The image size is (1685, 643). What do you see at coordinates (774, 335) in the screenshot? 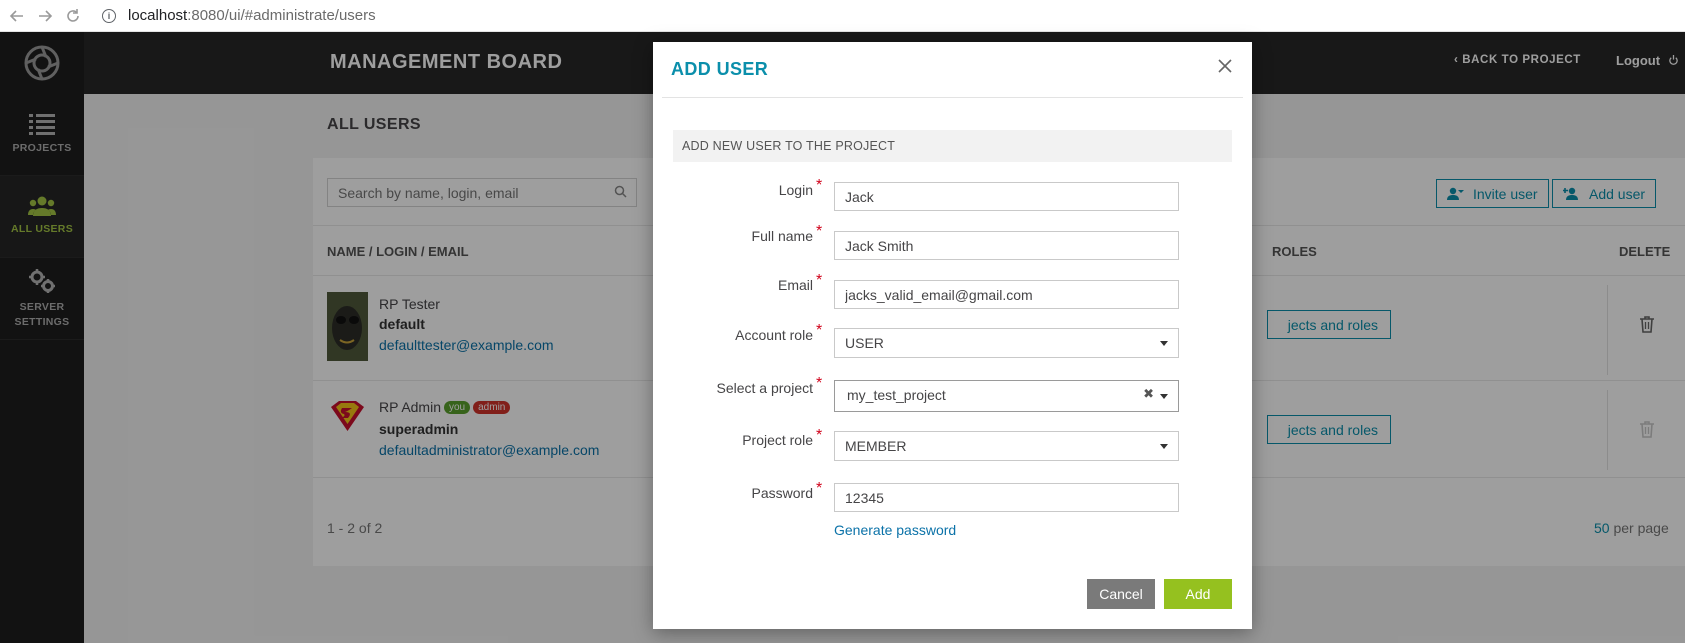
I see `account-role-label: Account role` at bounding box center [774, 335].